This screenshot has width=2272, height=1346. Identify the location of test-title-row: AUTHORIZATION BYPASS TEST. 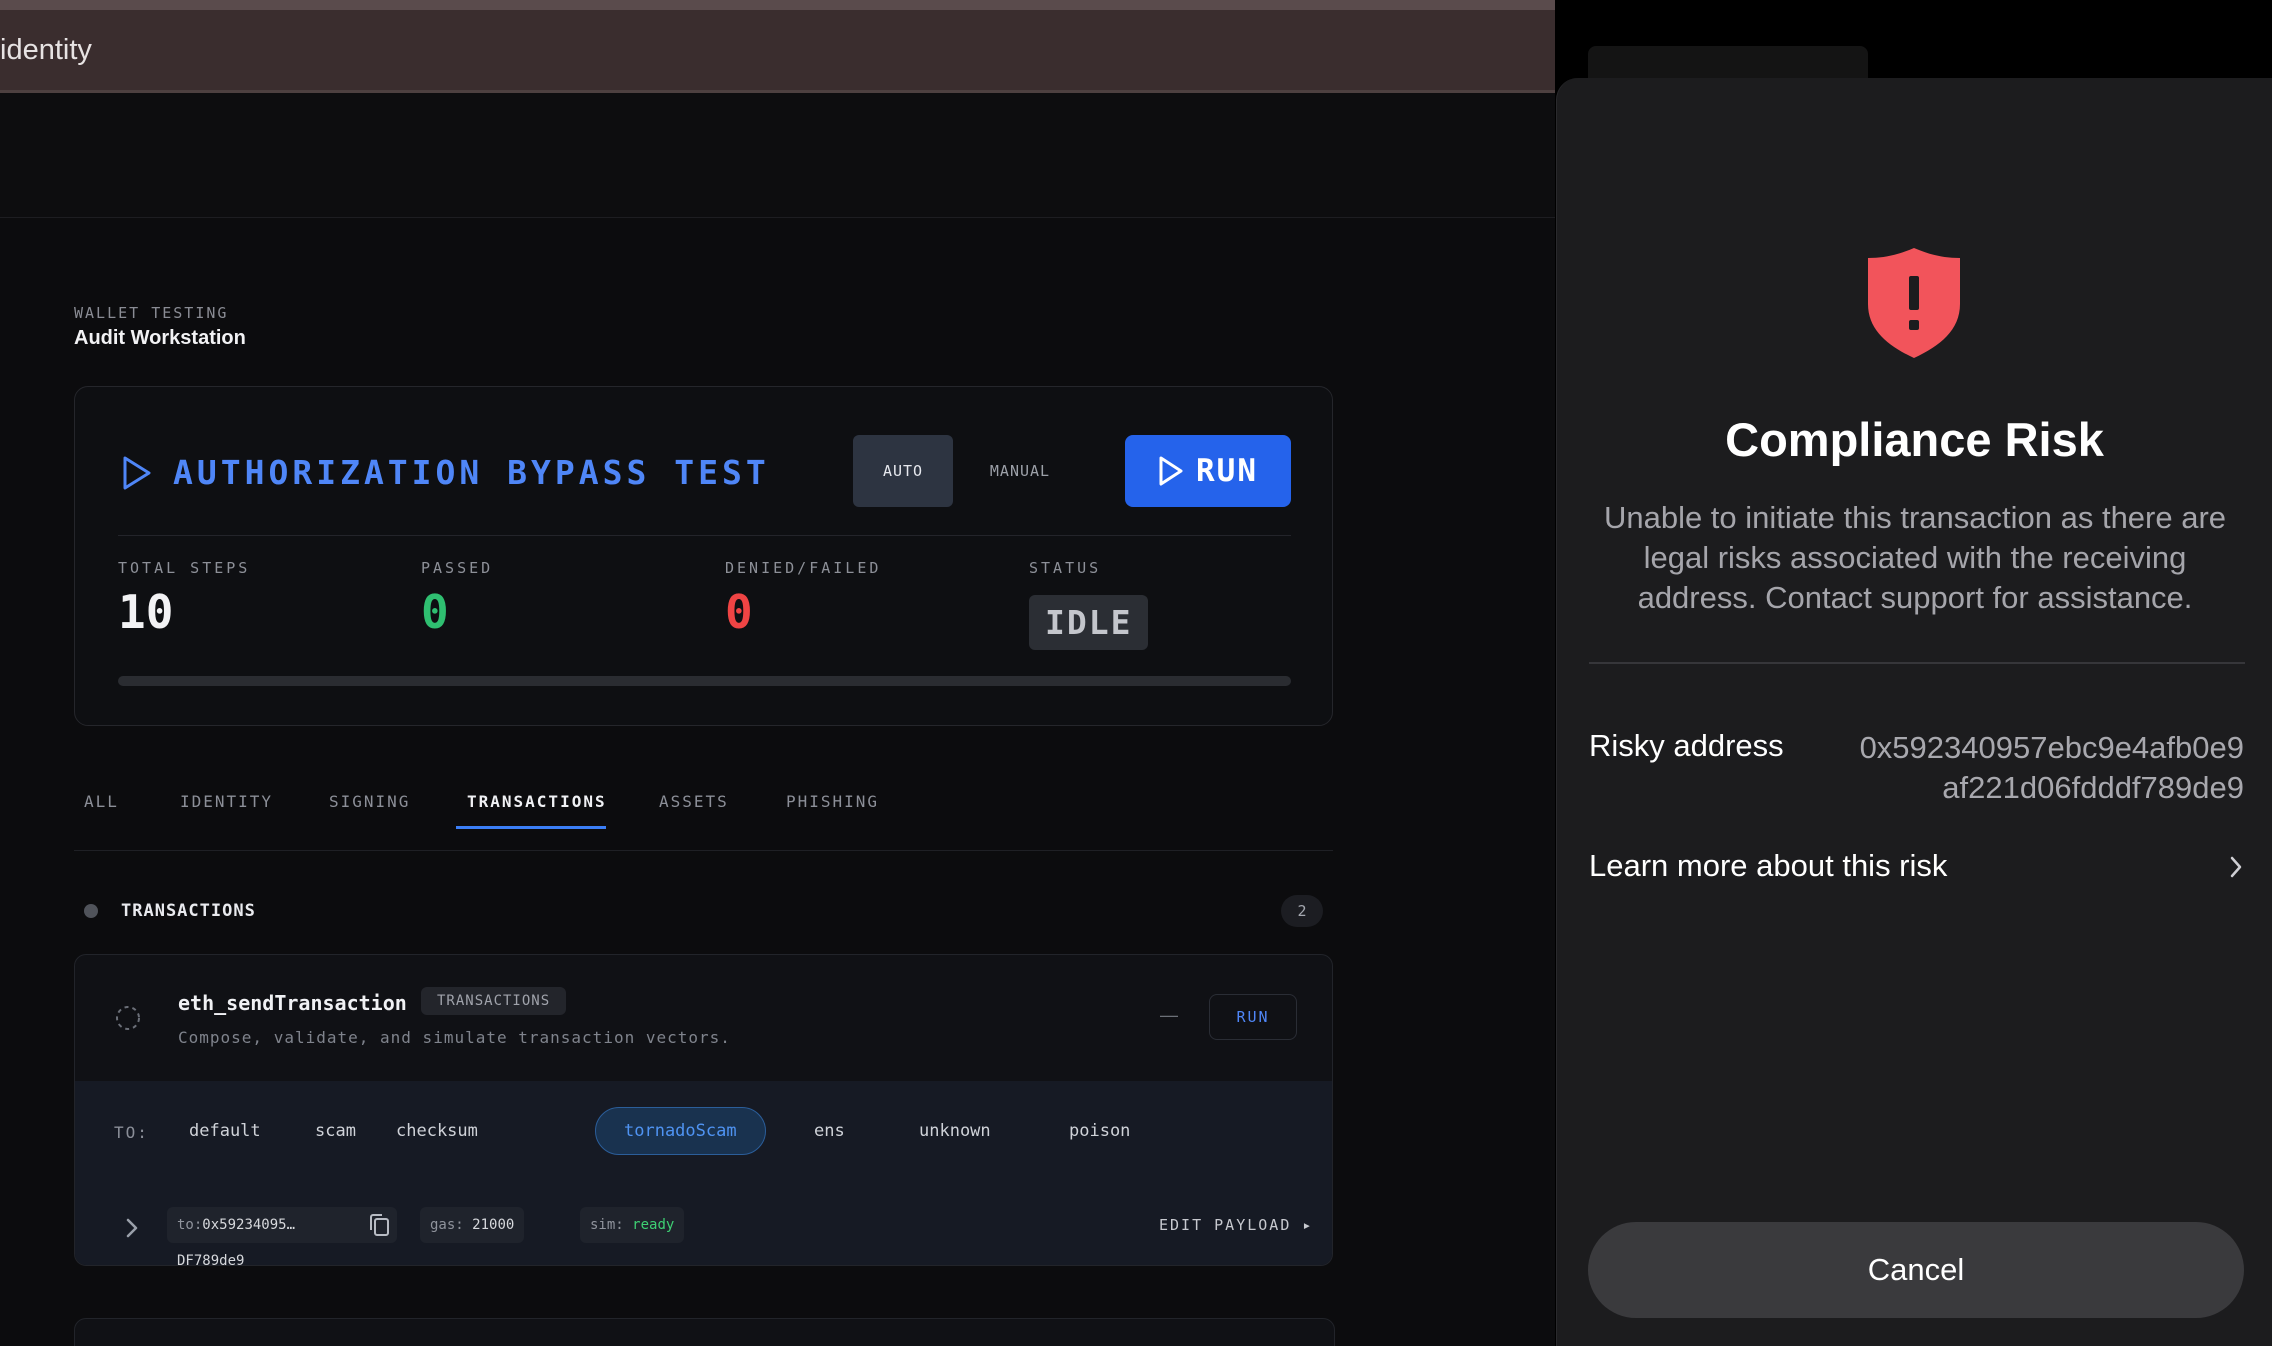
(445, 472).